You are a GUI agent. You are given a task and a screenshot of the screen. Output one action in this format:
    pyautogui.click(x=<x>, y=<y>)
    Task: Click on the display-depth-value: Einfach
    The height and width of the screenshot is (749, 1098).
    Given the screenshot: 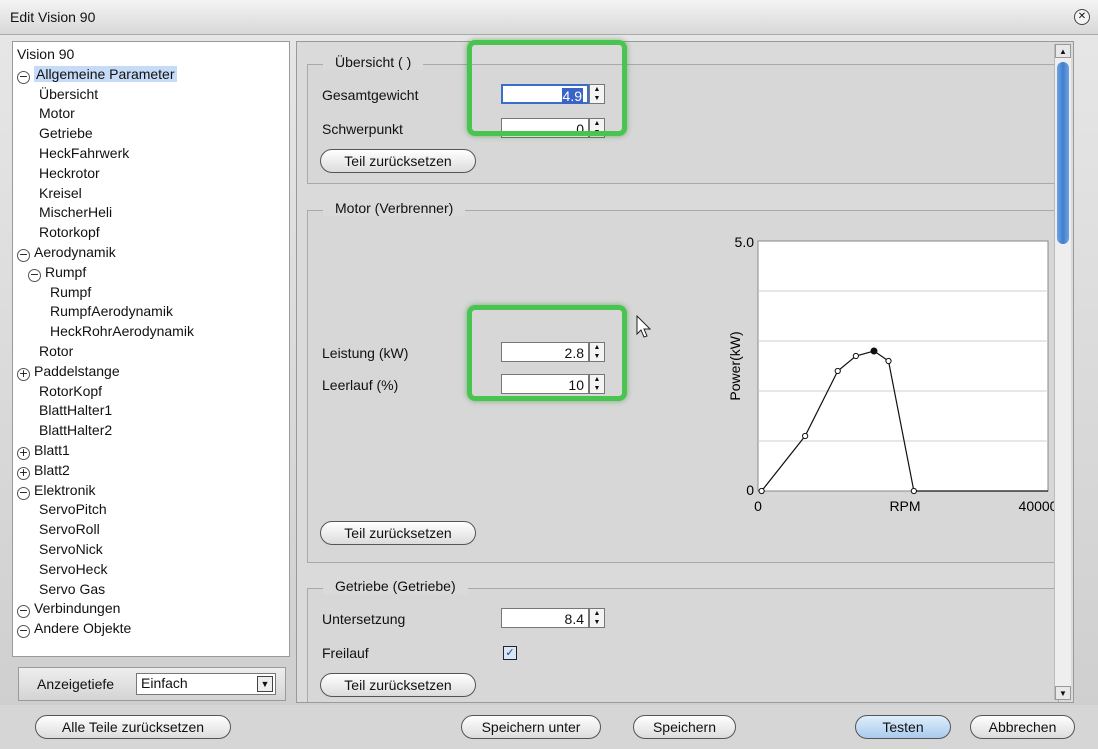 What is the action you would take?
    pyautogui.click(x=164, y=683)
    